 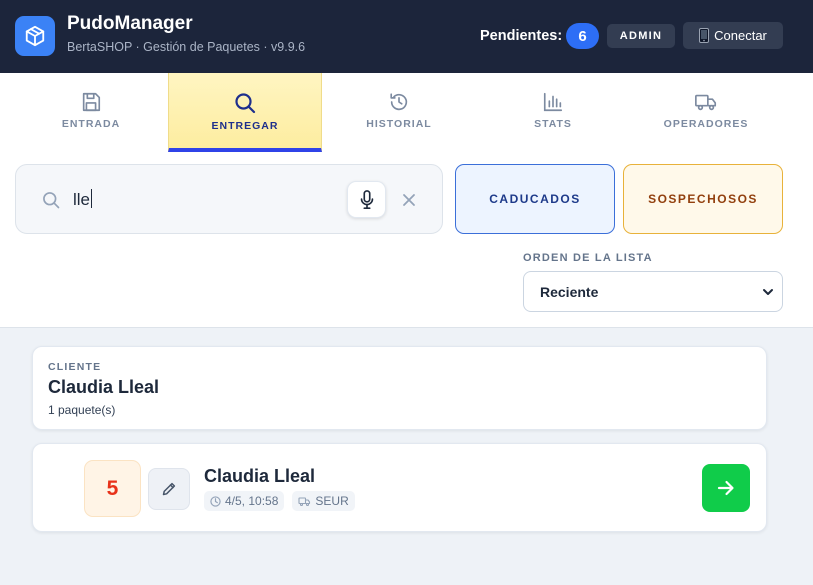 I want to click on pending-label: Pendientes:, so click(x=521, y=36).